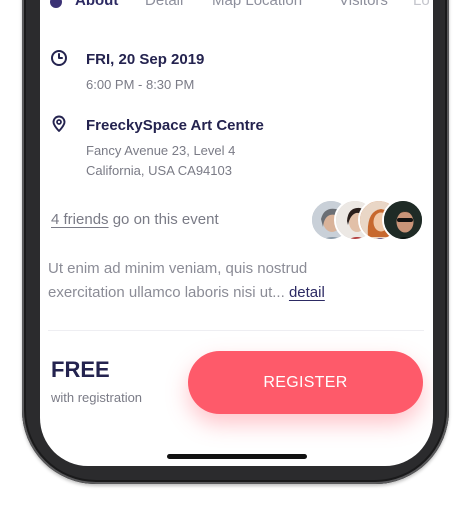 The image size is (473, 507). I want to click on divider, so click(236, 330).